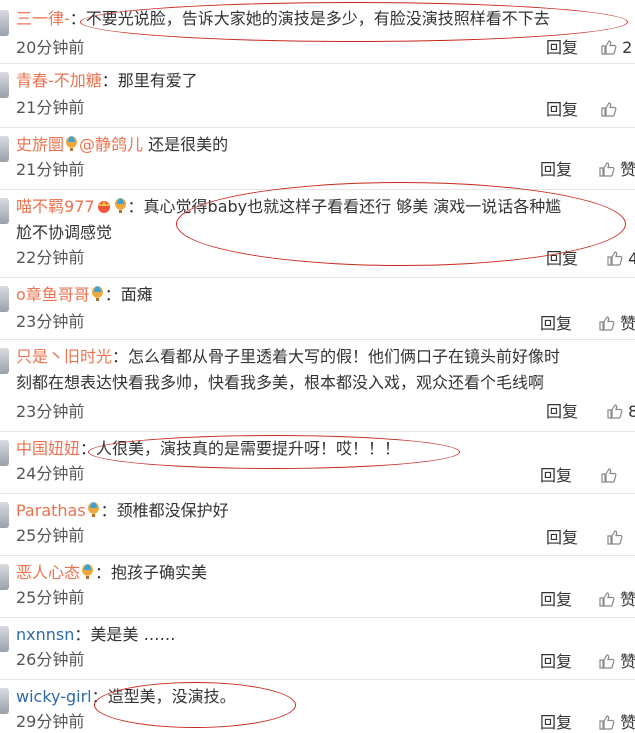 Image resolution: width=635 pixels, height=733 pixels. What do you see at coordinates (48, 448) in the screenshot?
I see `username-link: 中国妞妞` at bounding box center [48, 448].